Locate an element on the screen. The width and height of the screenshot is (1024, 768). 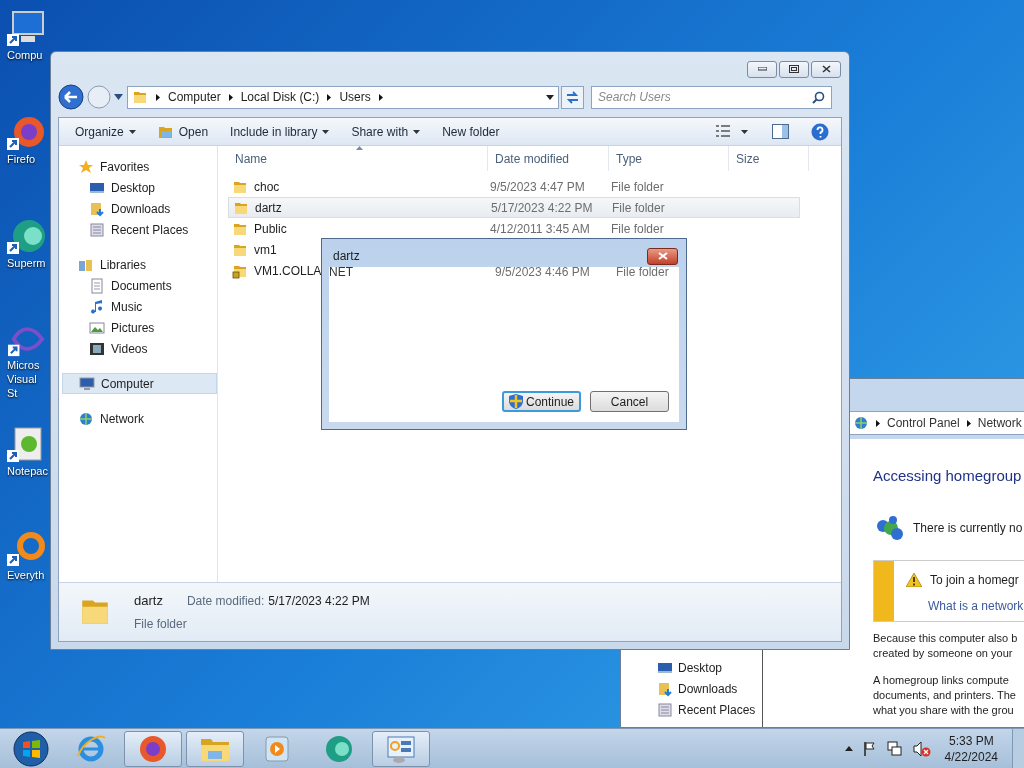
desktop-icon-label: Compu is located at coordinates (25, 55).